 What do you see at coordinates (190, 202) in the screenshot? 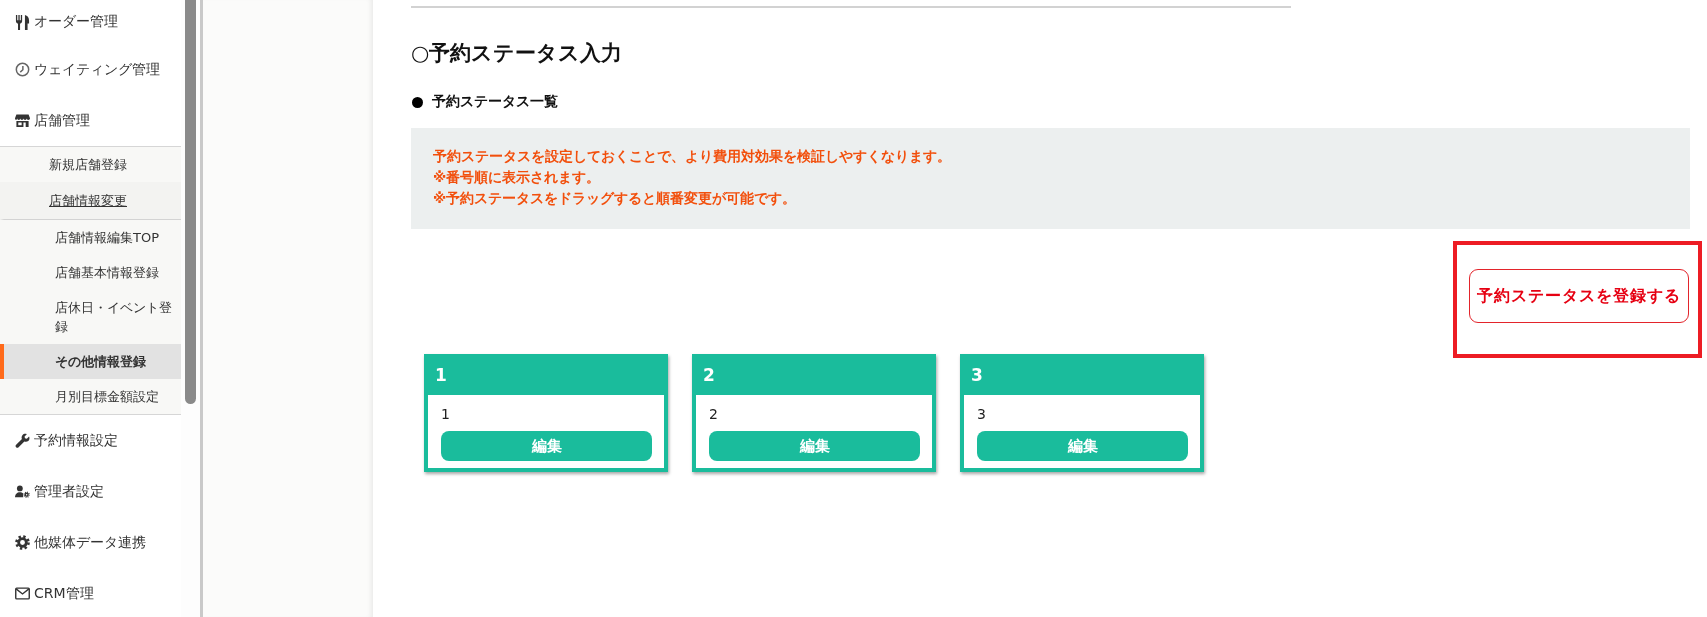
I see `scrollbar-thumb` at bounding box center [190, 202].